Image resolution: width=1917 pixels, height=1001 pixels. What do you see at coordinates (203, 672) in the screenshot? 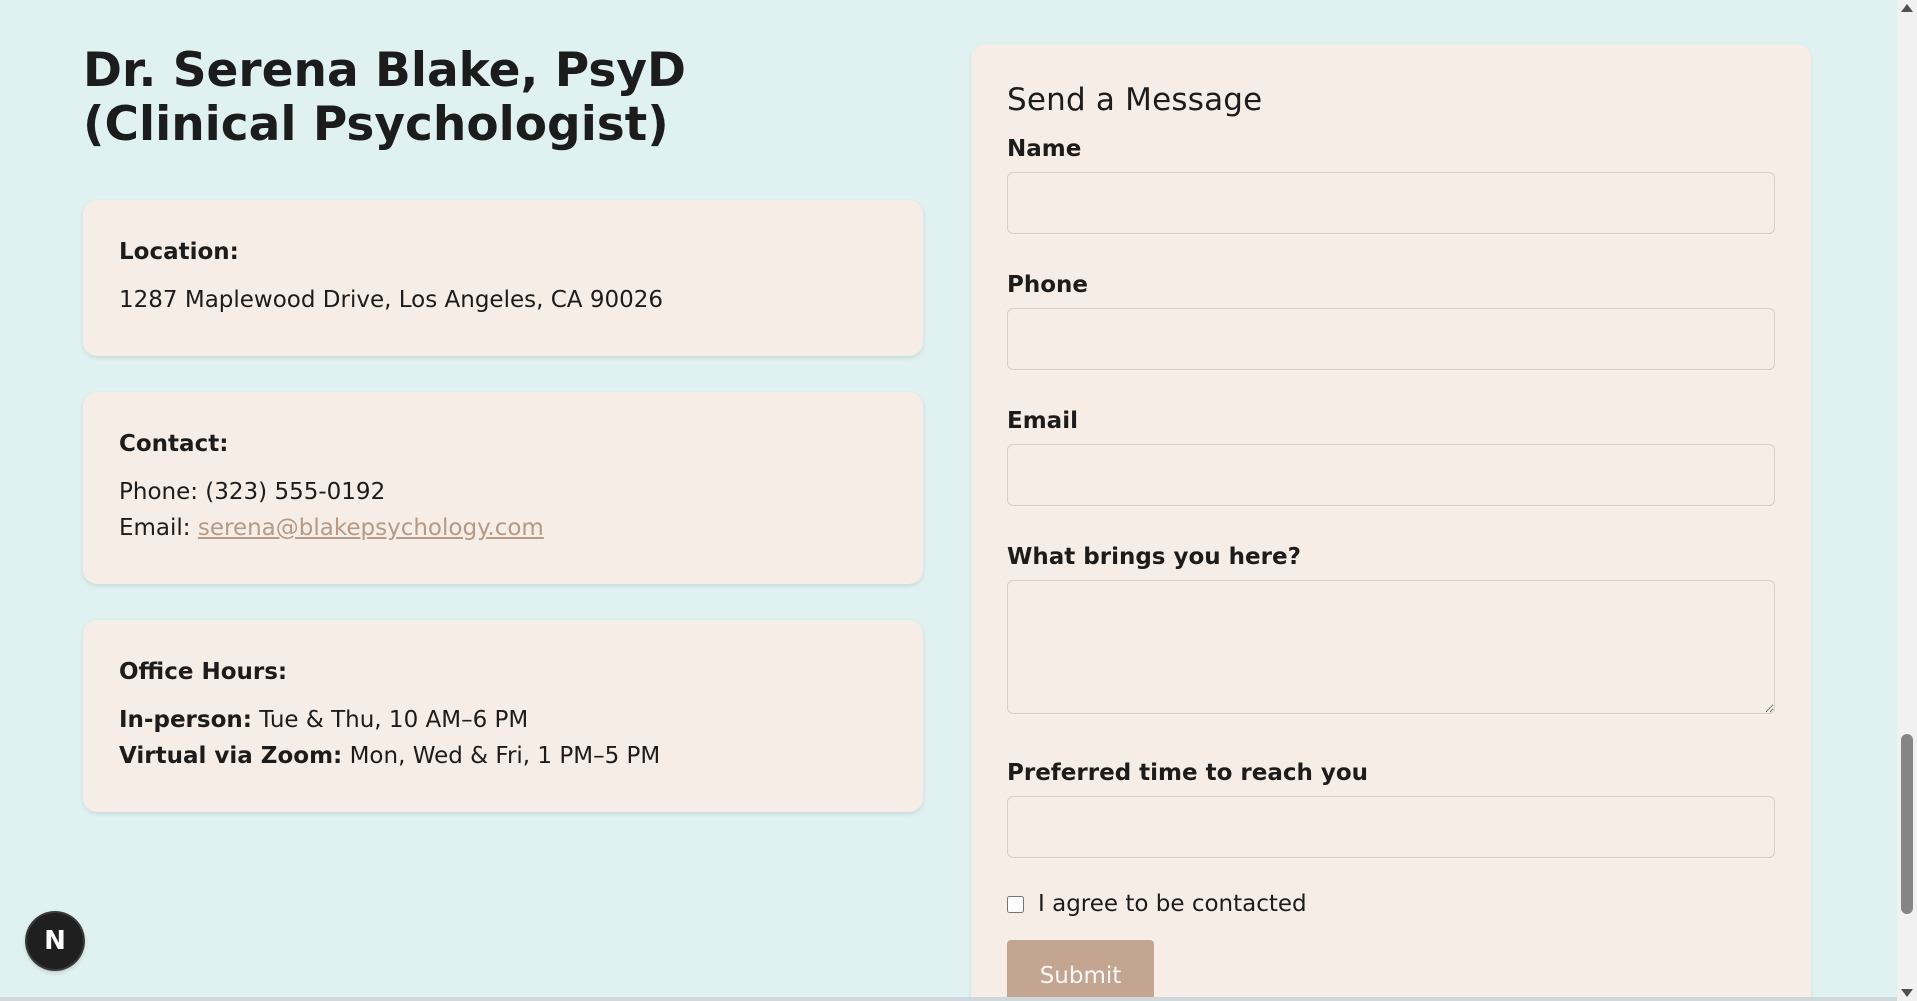
I see `office-hours-heading: Office Hours:` at bounding box center [203, 672].